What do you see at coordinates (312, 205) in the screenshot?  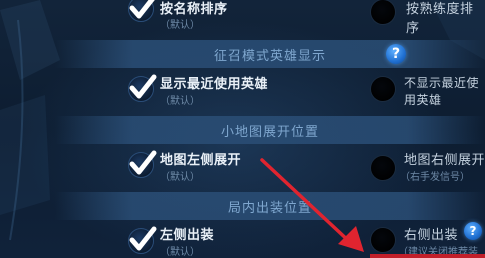 I see `annotation-arrow` at bounding box center [312, 205].